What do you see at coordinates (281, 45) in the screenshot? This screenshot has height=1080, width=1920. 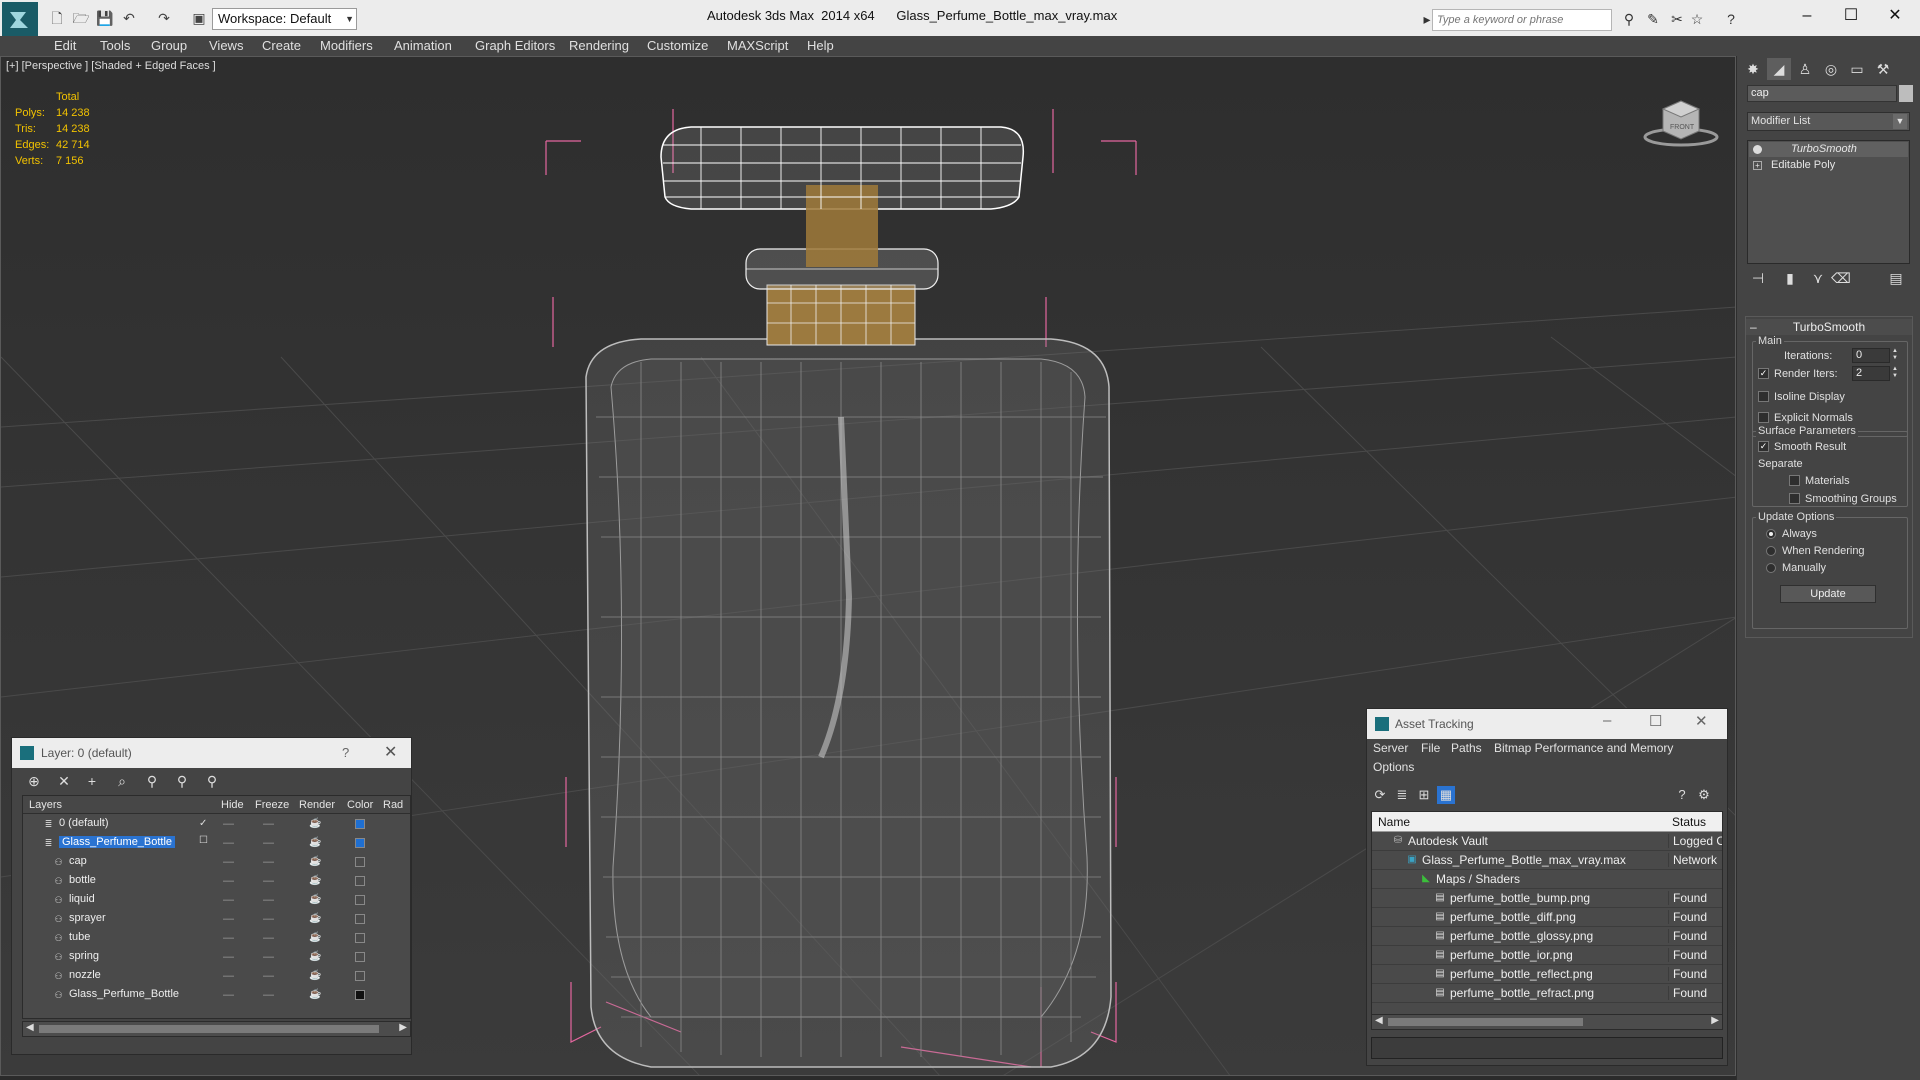 I see `menu-create: Create` at bounding box center [281, 45].